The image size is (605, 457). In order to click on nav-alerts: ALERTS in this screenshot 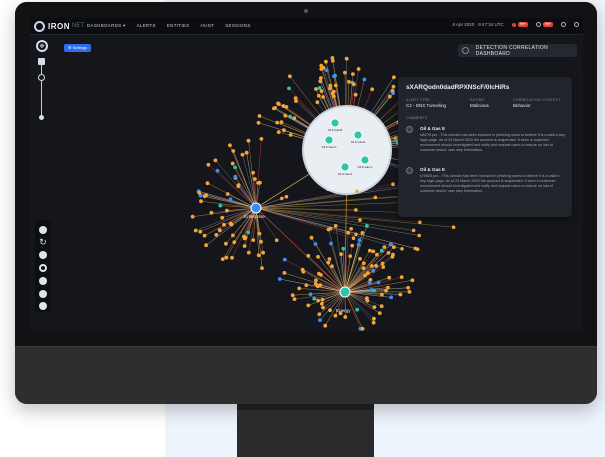, I will do `click(146, 26)`.